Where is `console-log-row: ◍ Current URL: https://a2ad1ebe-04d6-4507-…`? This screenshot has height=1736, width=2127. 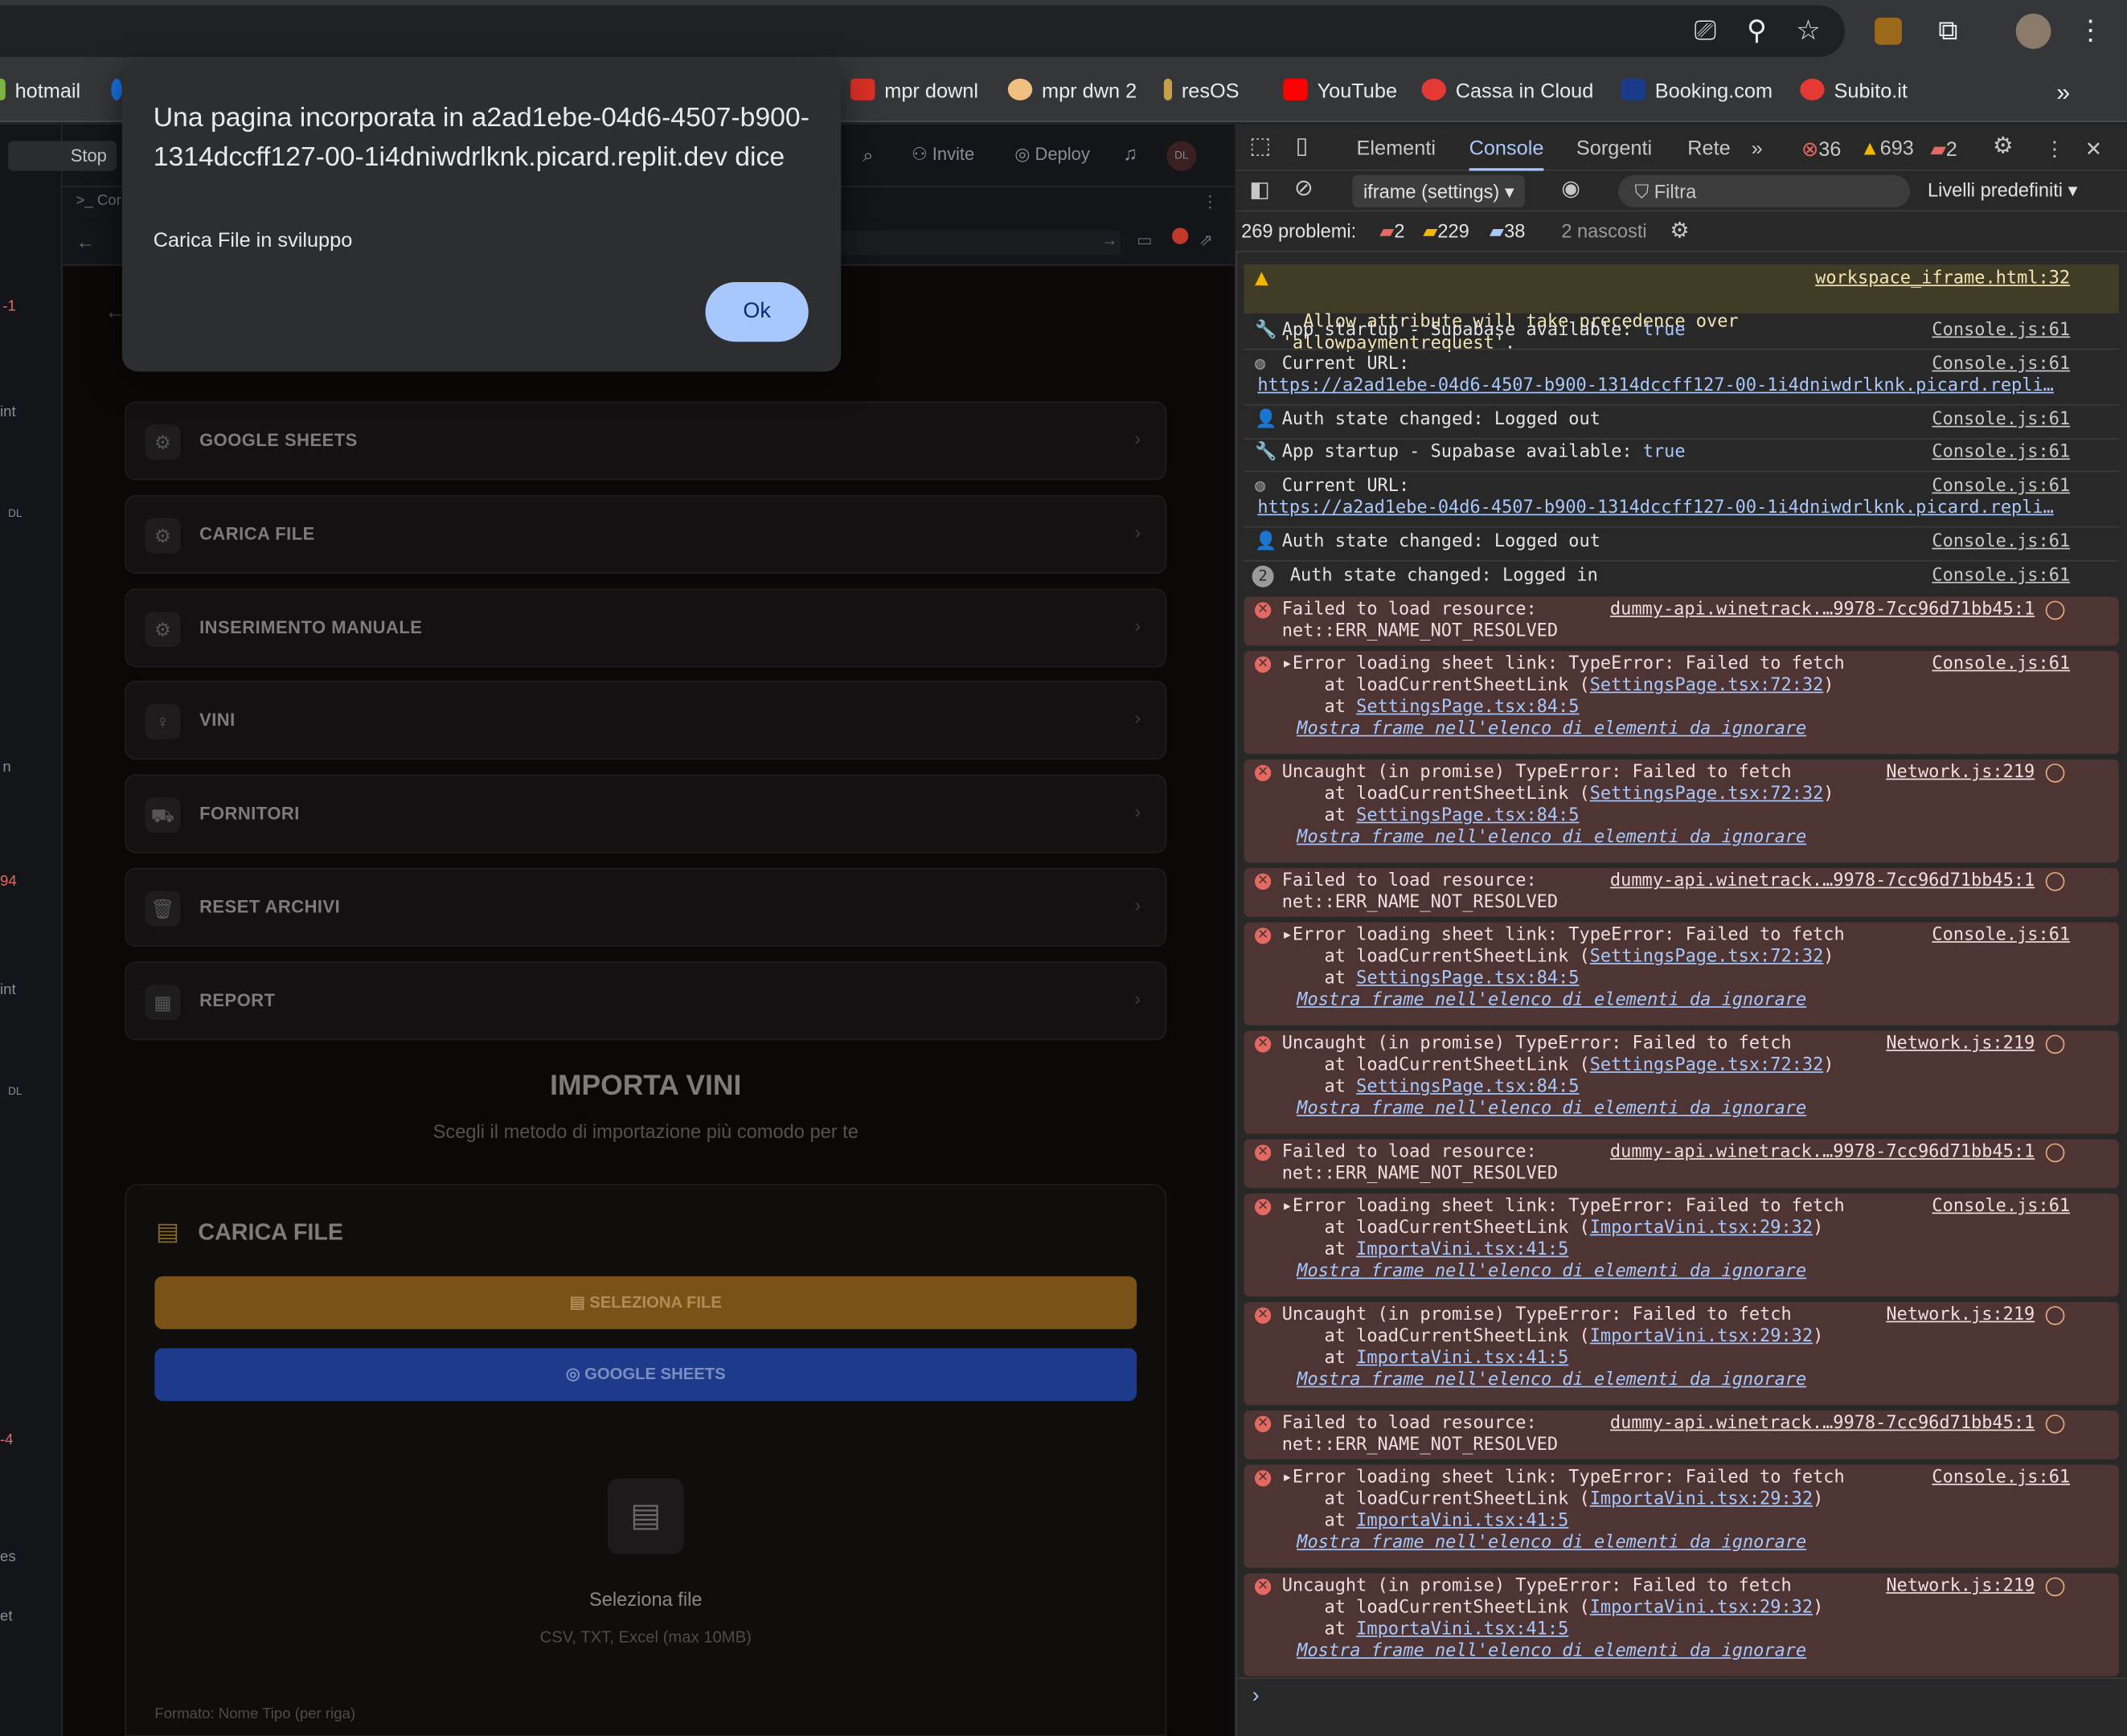
console-log-row: ◍ Current URL: https://a2ad1ebe-04d6-4507-… is located at coordinates (1681, 500).